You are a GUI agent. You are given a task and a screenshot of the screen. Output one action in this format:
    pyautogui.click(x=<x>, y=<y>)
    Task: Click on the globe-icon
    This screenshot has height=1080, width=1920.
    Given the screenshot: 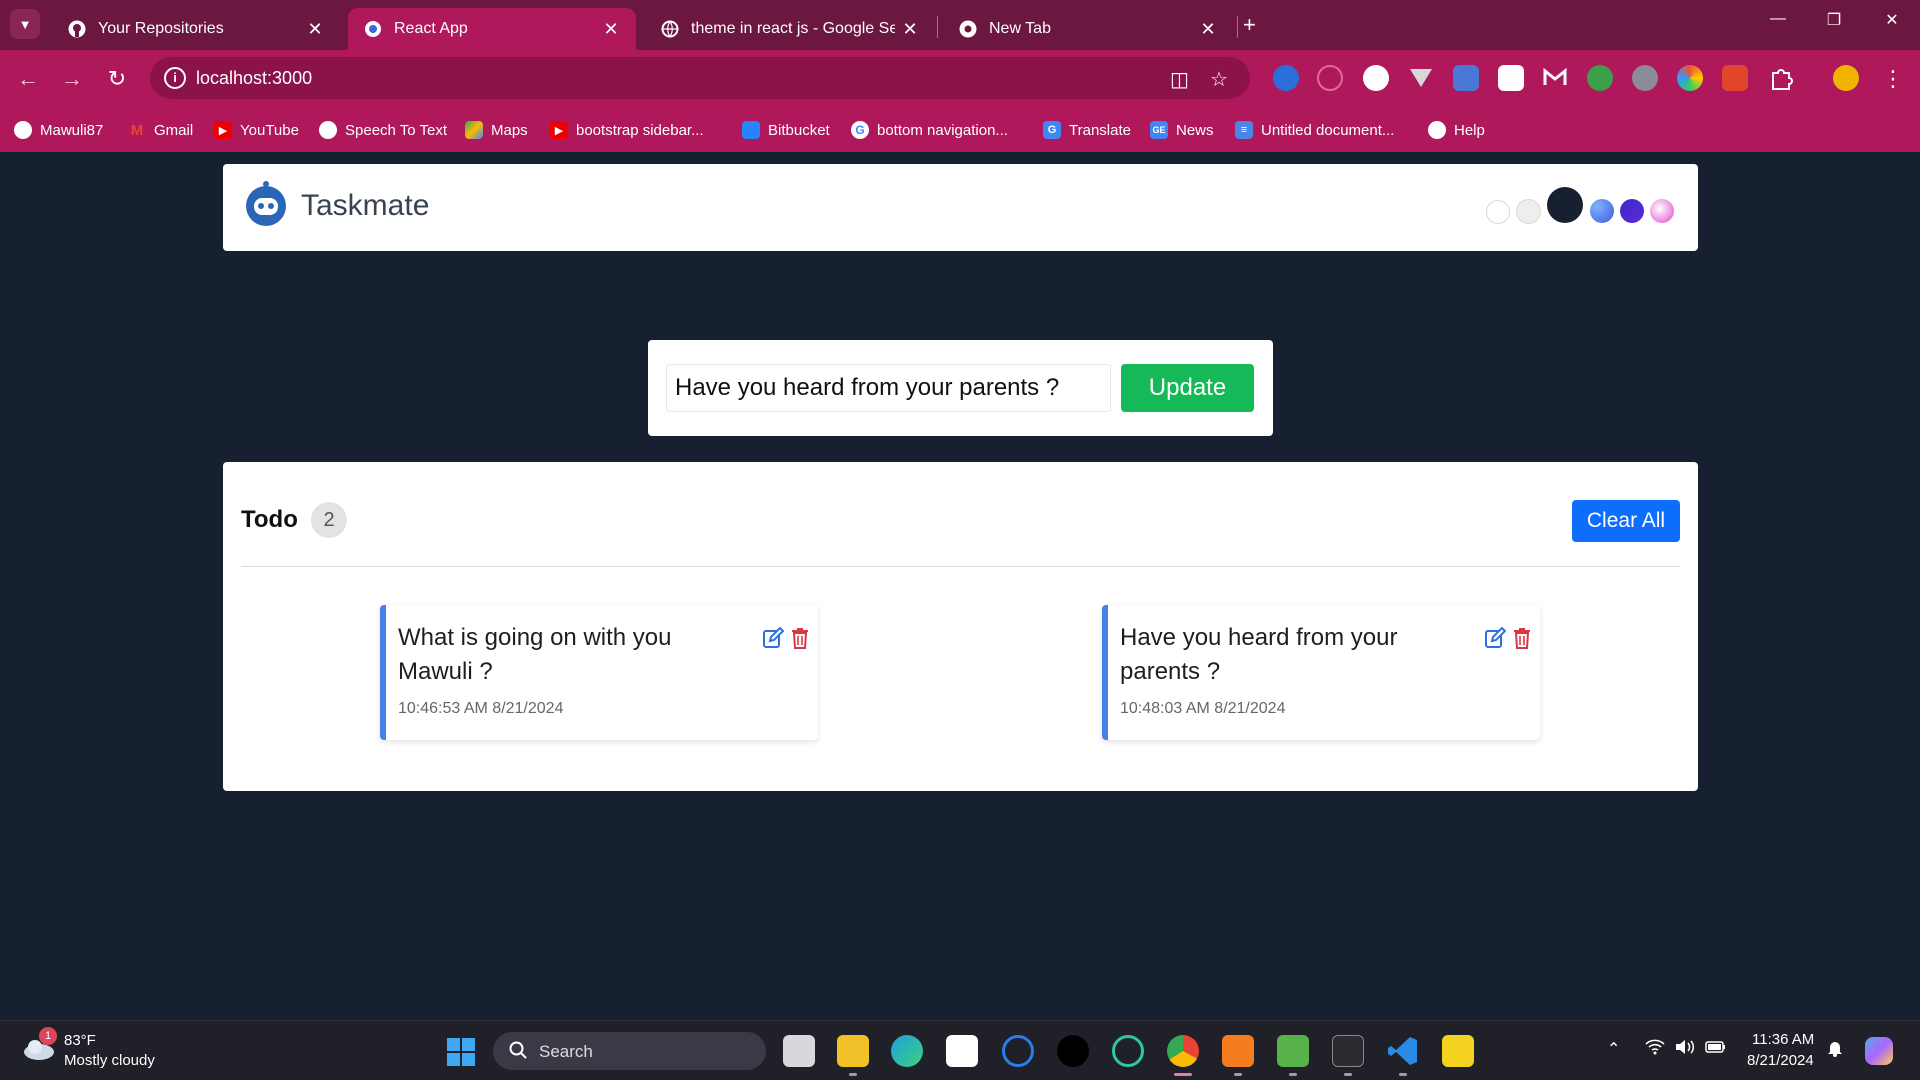 What is the action you would take?
    pyautogui.click(x=670, y=29)
    